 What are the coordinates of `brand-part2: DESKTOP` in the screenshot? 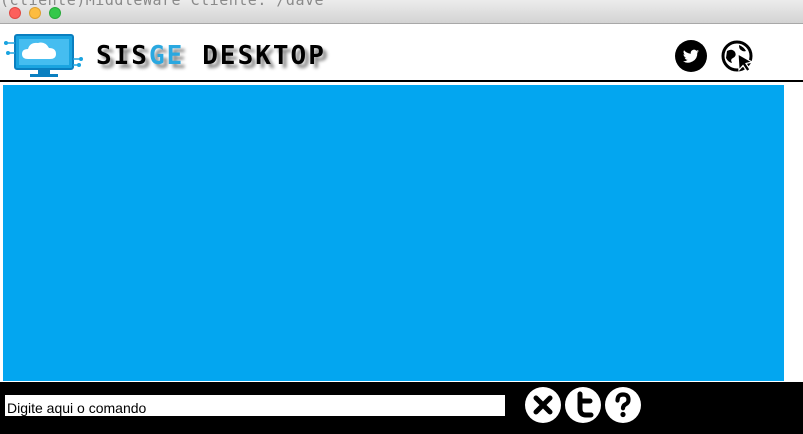 It's located at (264, 56).